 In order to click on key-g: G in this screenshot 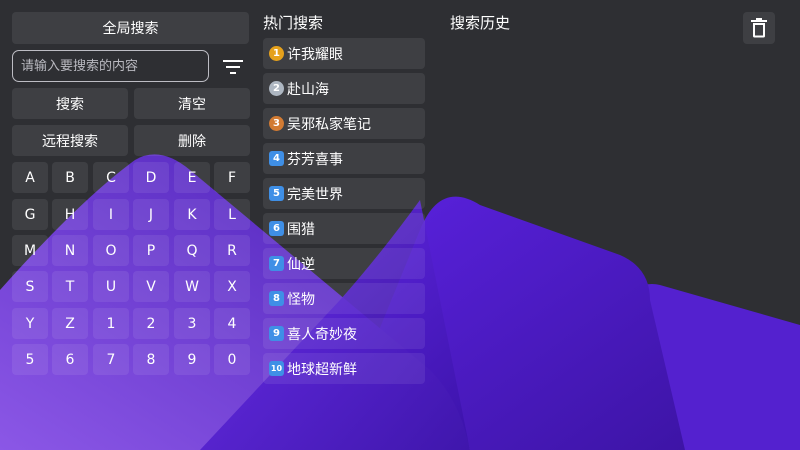, I will do `click(30, 214)`.